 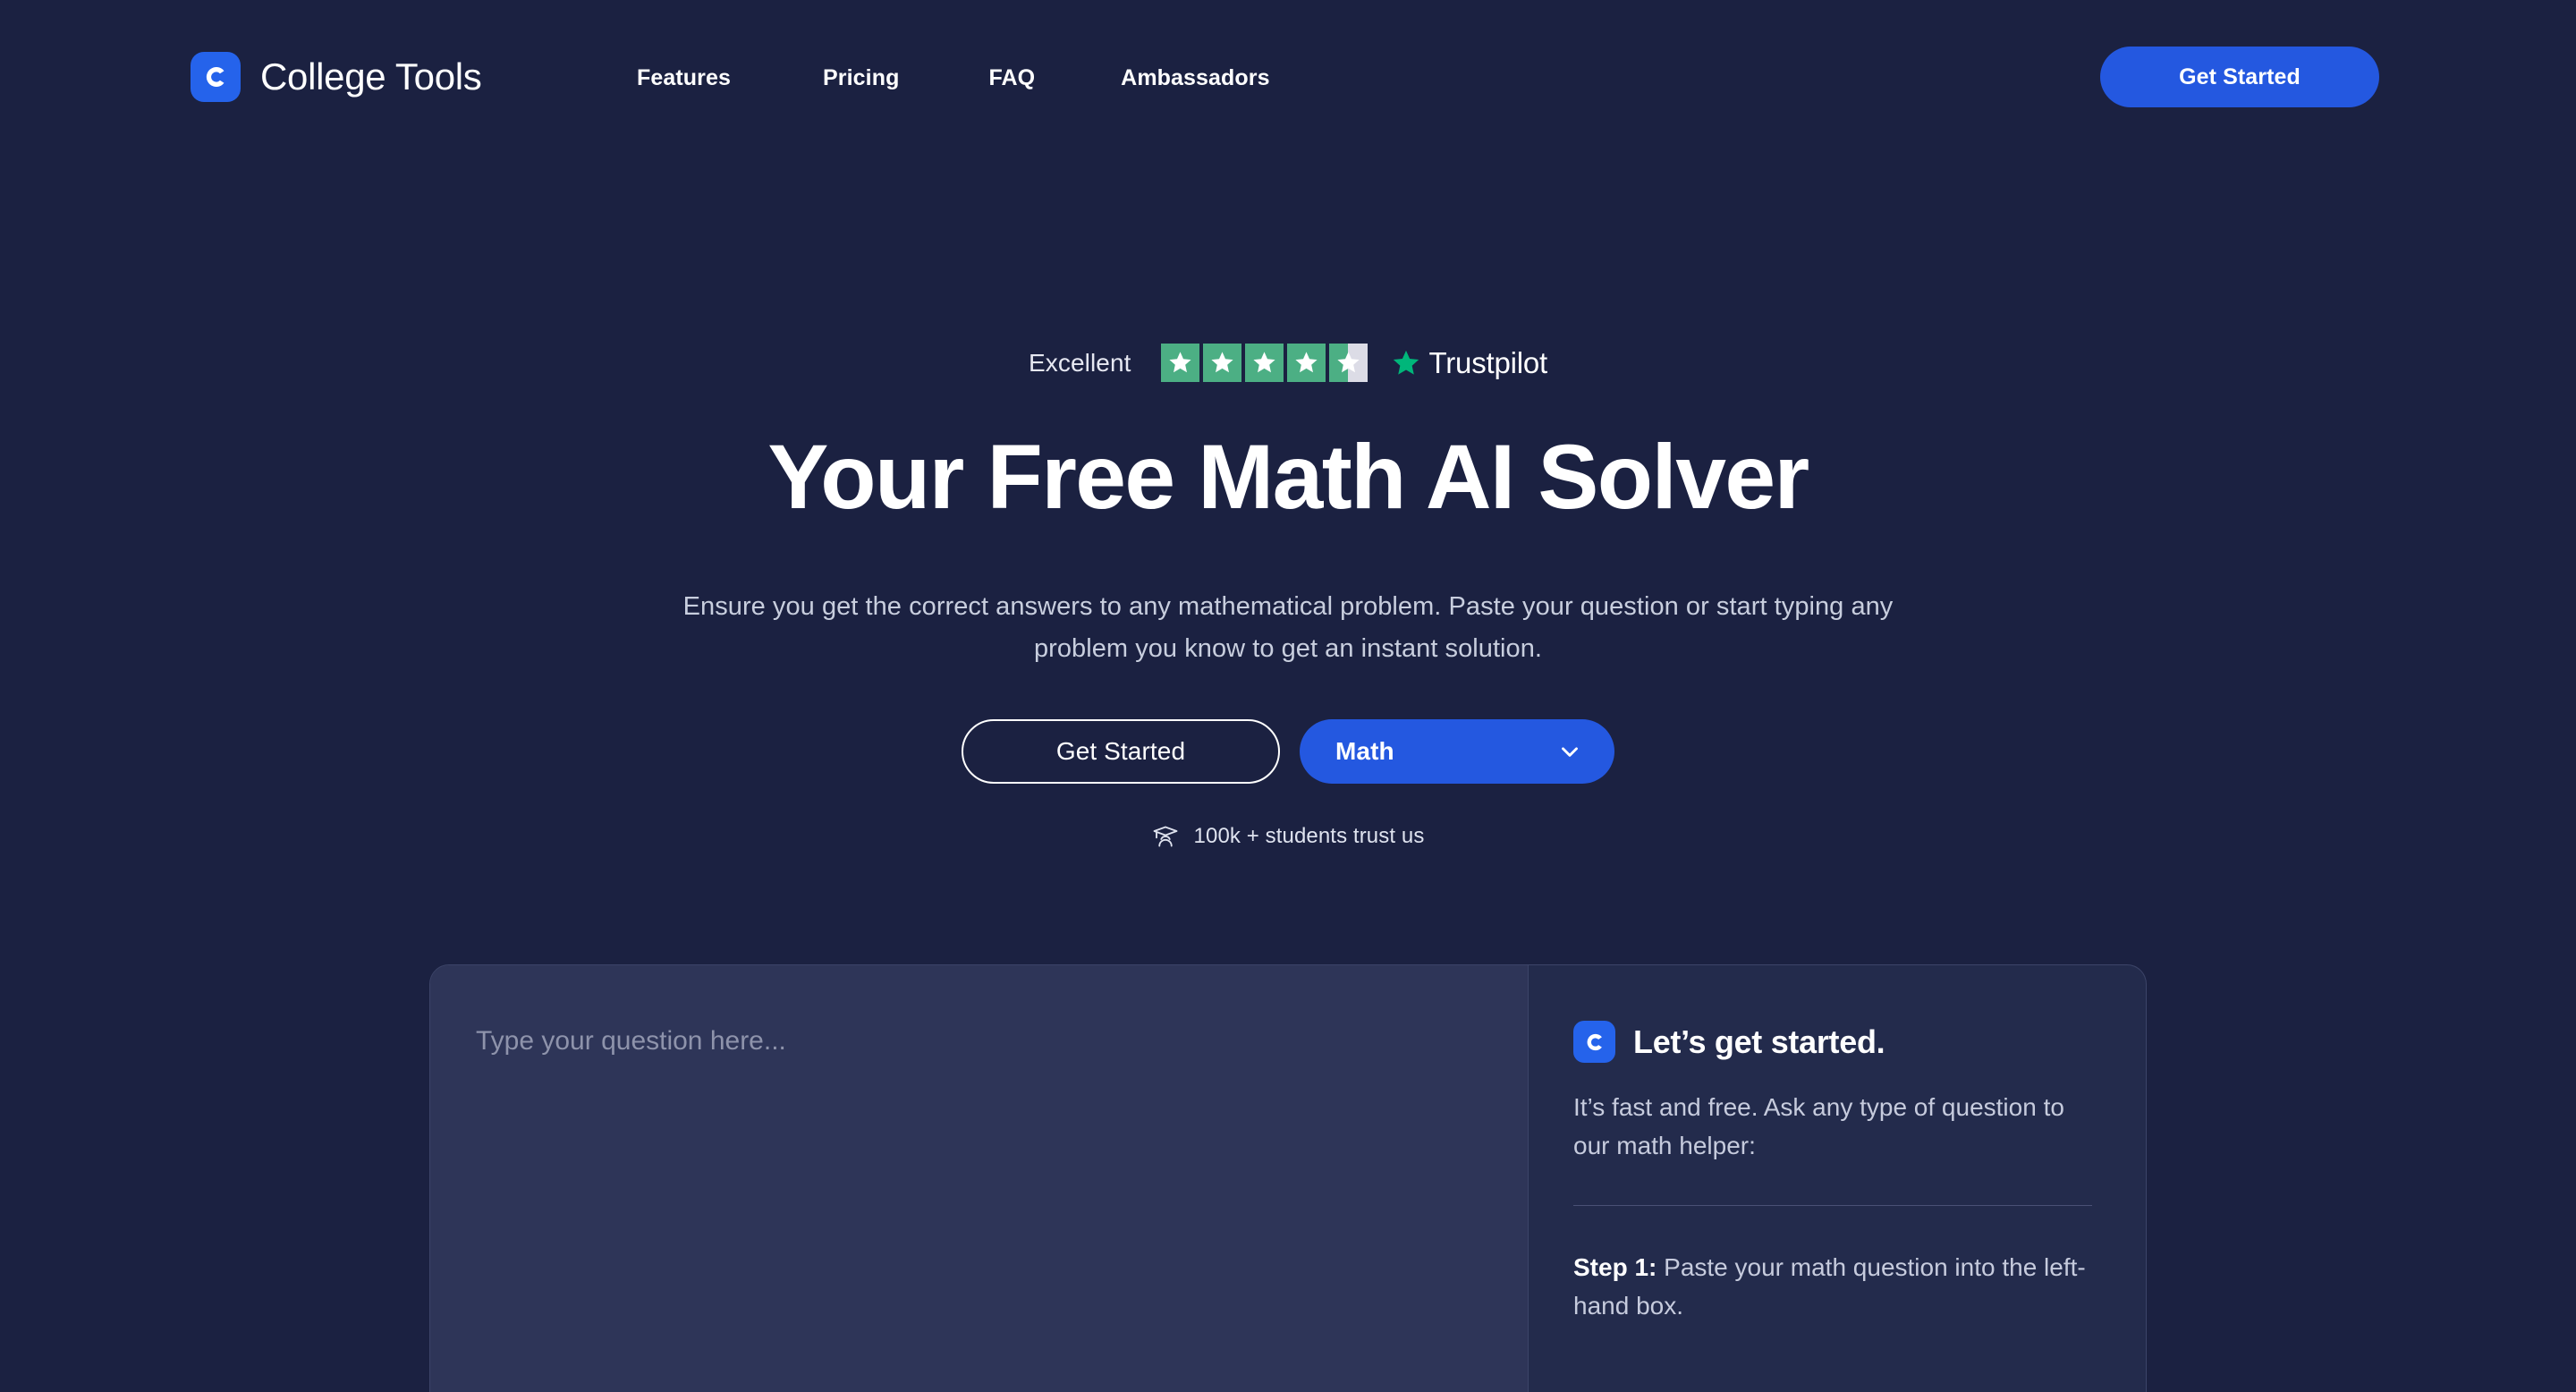 I want to click on graduation-cap-icon, so click(x=1165, y=836).